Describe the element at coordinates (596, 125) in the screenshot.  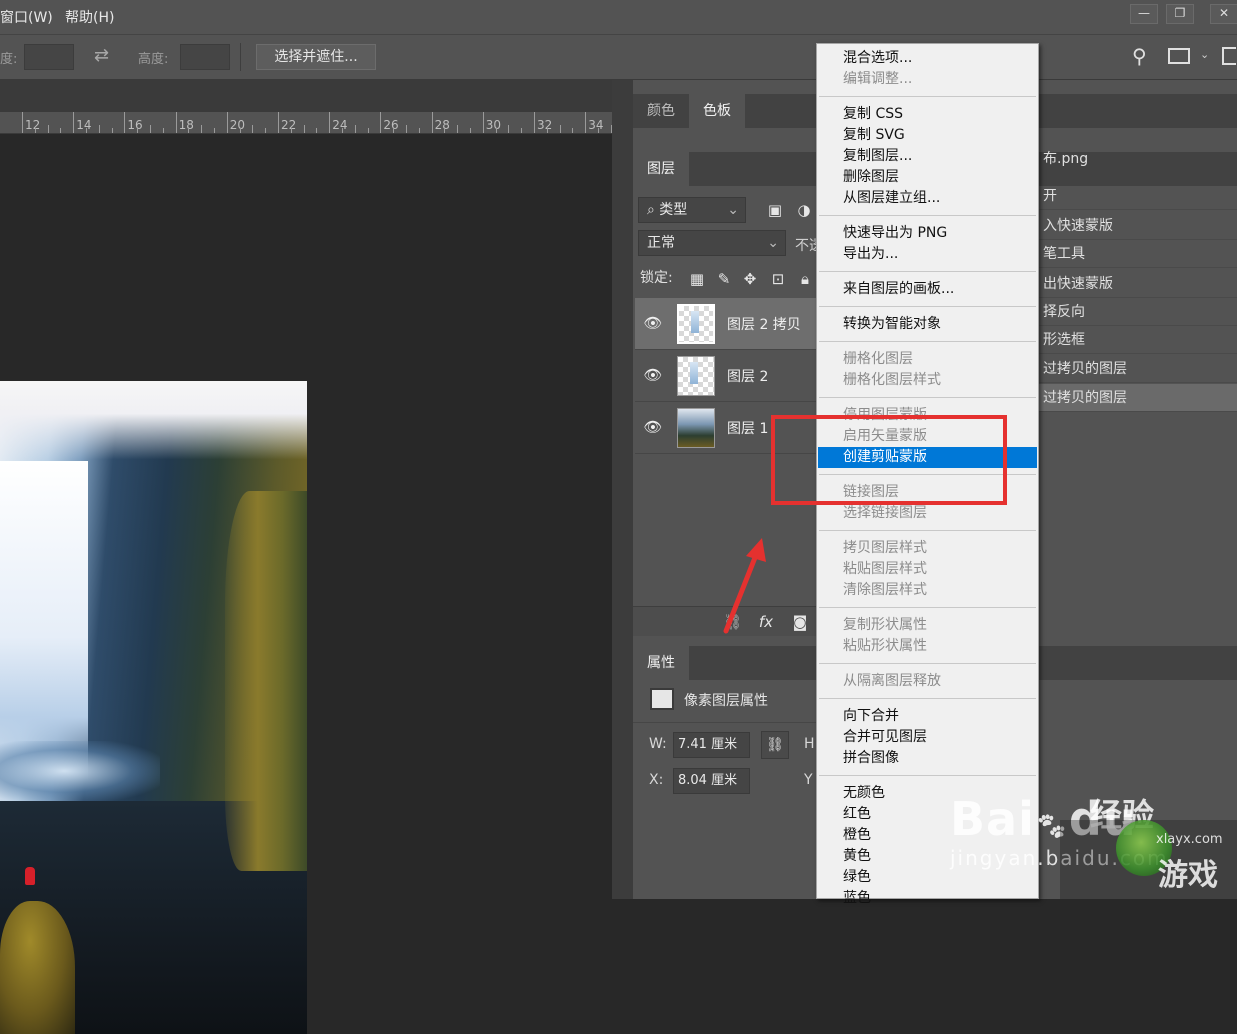
I see `ruler-label: 34` at that location.